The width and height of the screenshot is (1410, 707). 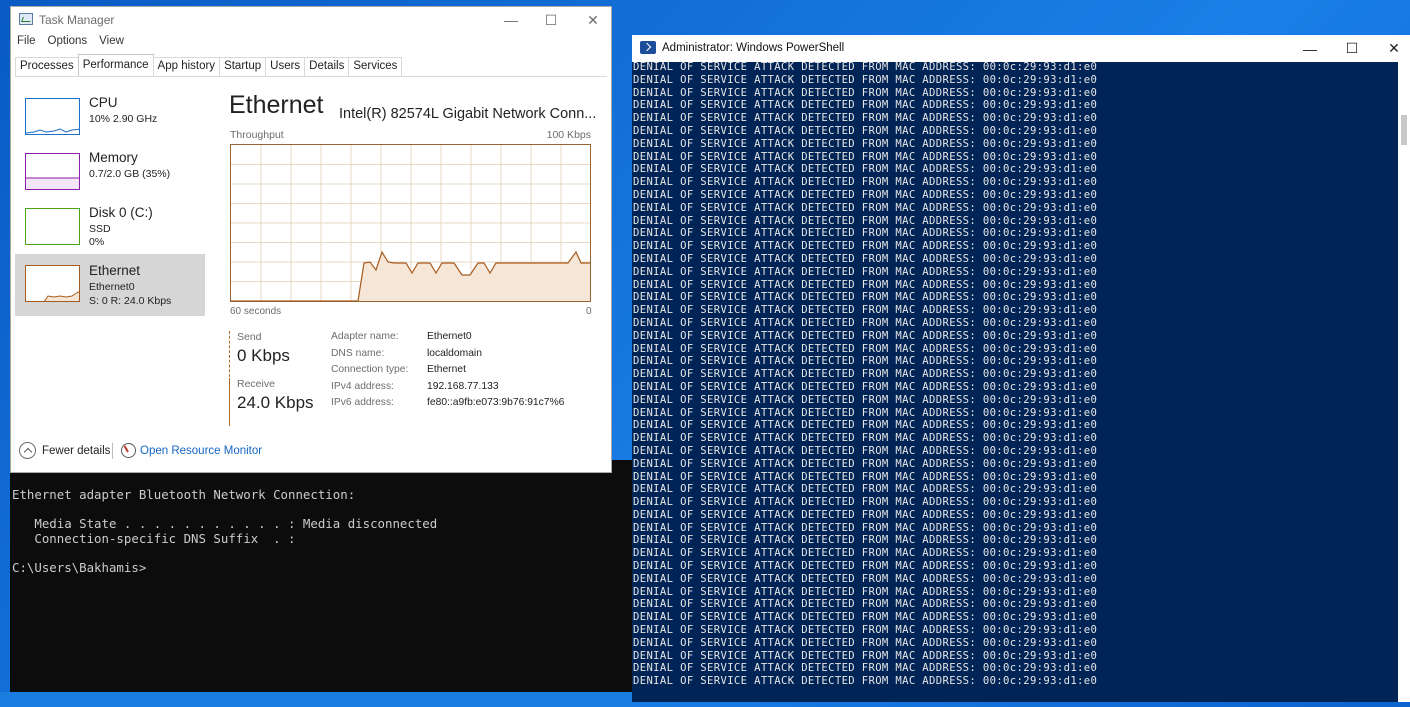 What do you see at coordinates (362, 403) in the screenshot?
I see `detail-key: IPv6 address:` at bounding box center [362, 403].